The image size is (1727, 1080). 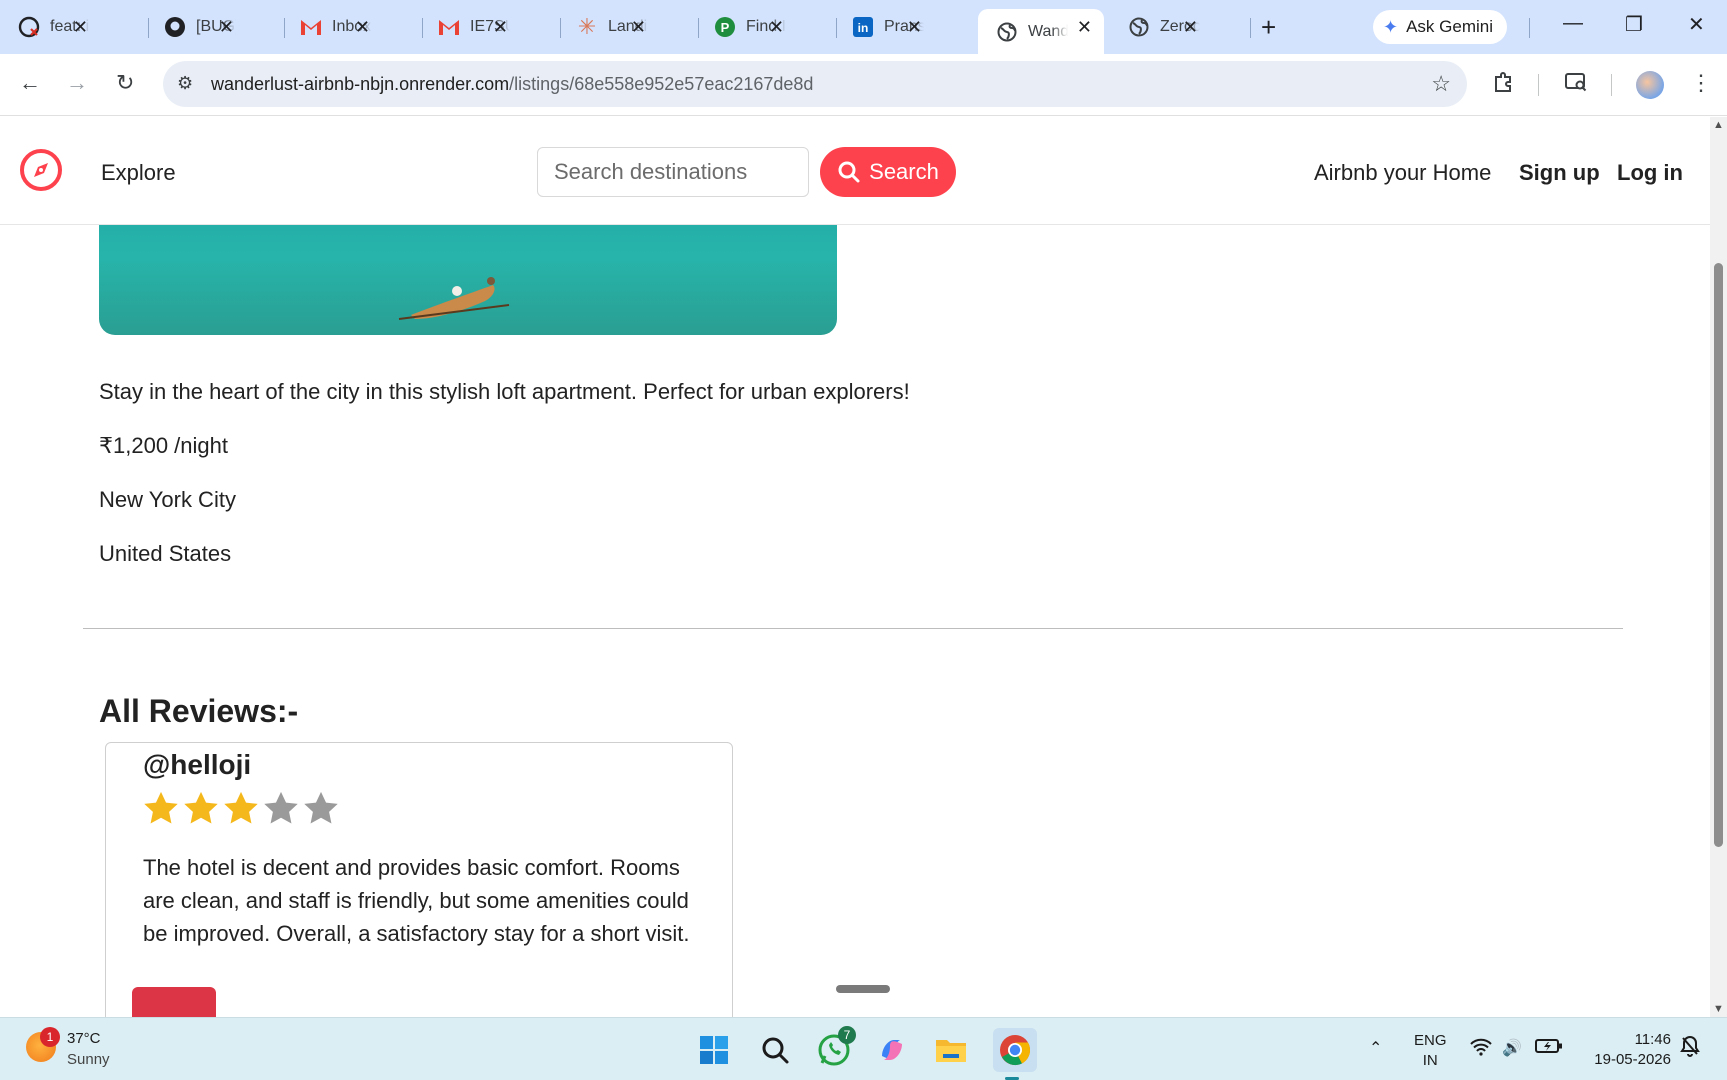 What do you see at coordinates (174, 1002) in the screenshot?
I see `delete-review-button` at bounding box center [174, 1002].